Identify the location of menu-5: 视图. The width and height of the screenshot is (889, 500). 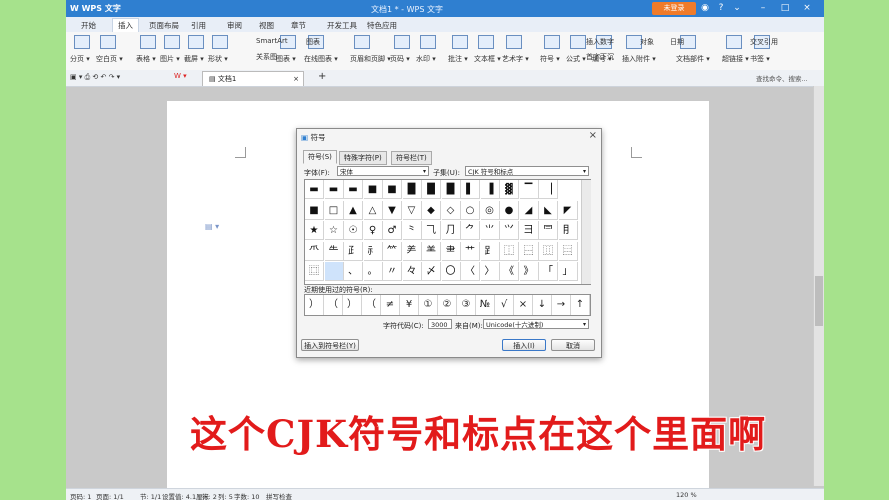
(266, 25).